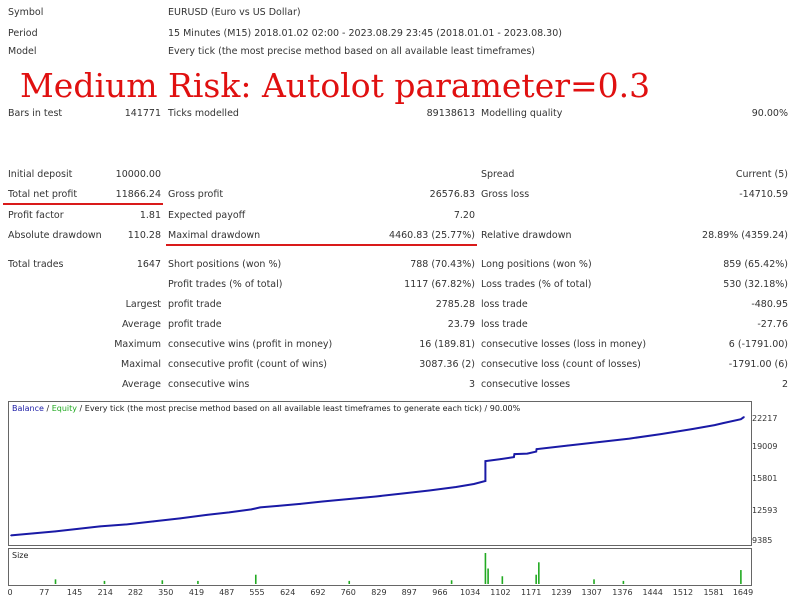  Describe the element at coordinates (743, 592) in the screenshot. I see `x-tick-label: 1649` at that location.